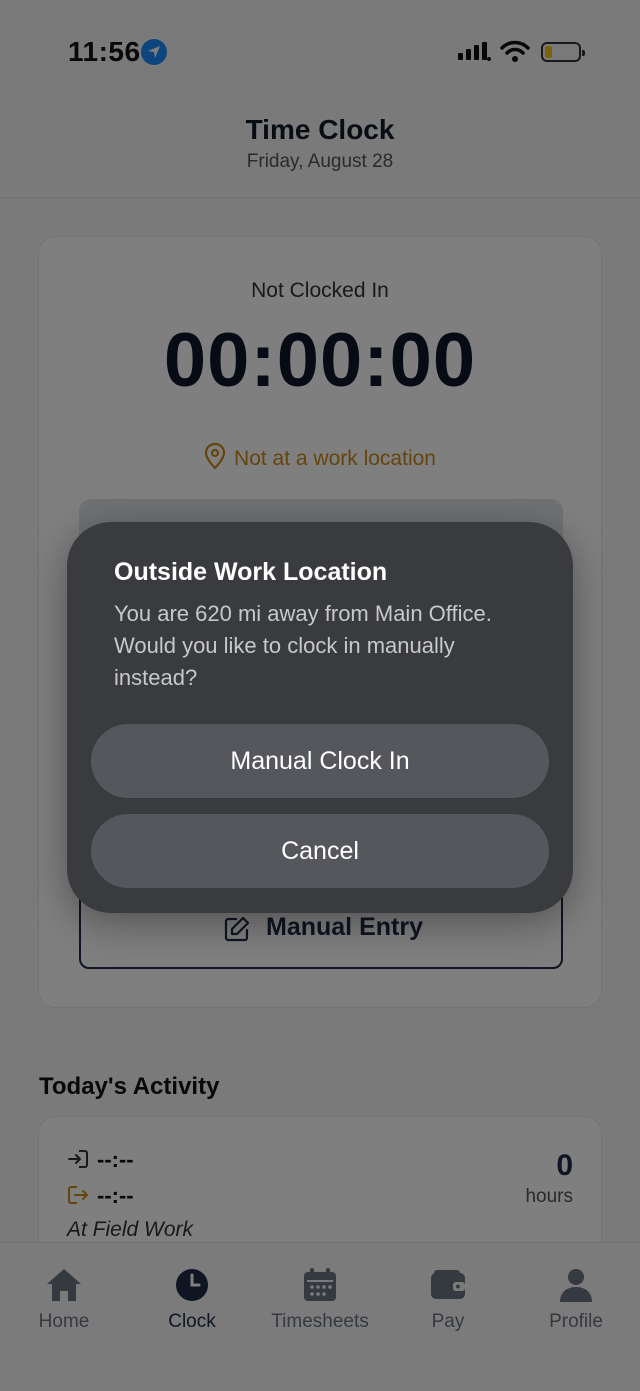  Describe the element at coordinates (251, 572) in the screenshot. I see `alert-title: Outside Work Location` at that location.